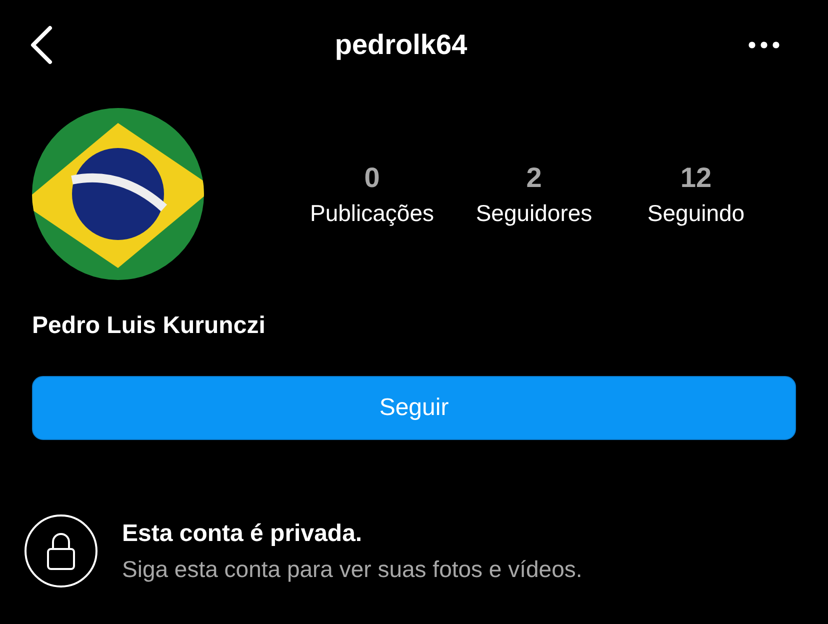  Describe the element at coordinates (696, 178) in the screenshot. I see `stat-count: 12` at that location.